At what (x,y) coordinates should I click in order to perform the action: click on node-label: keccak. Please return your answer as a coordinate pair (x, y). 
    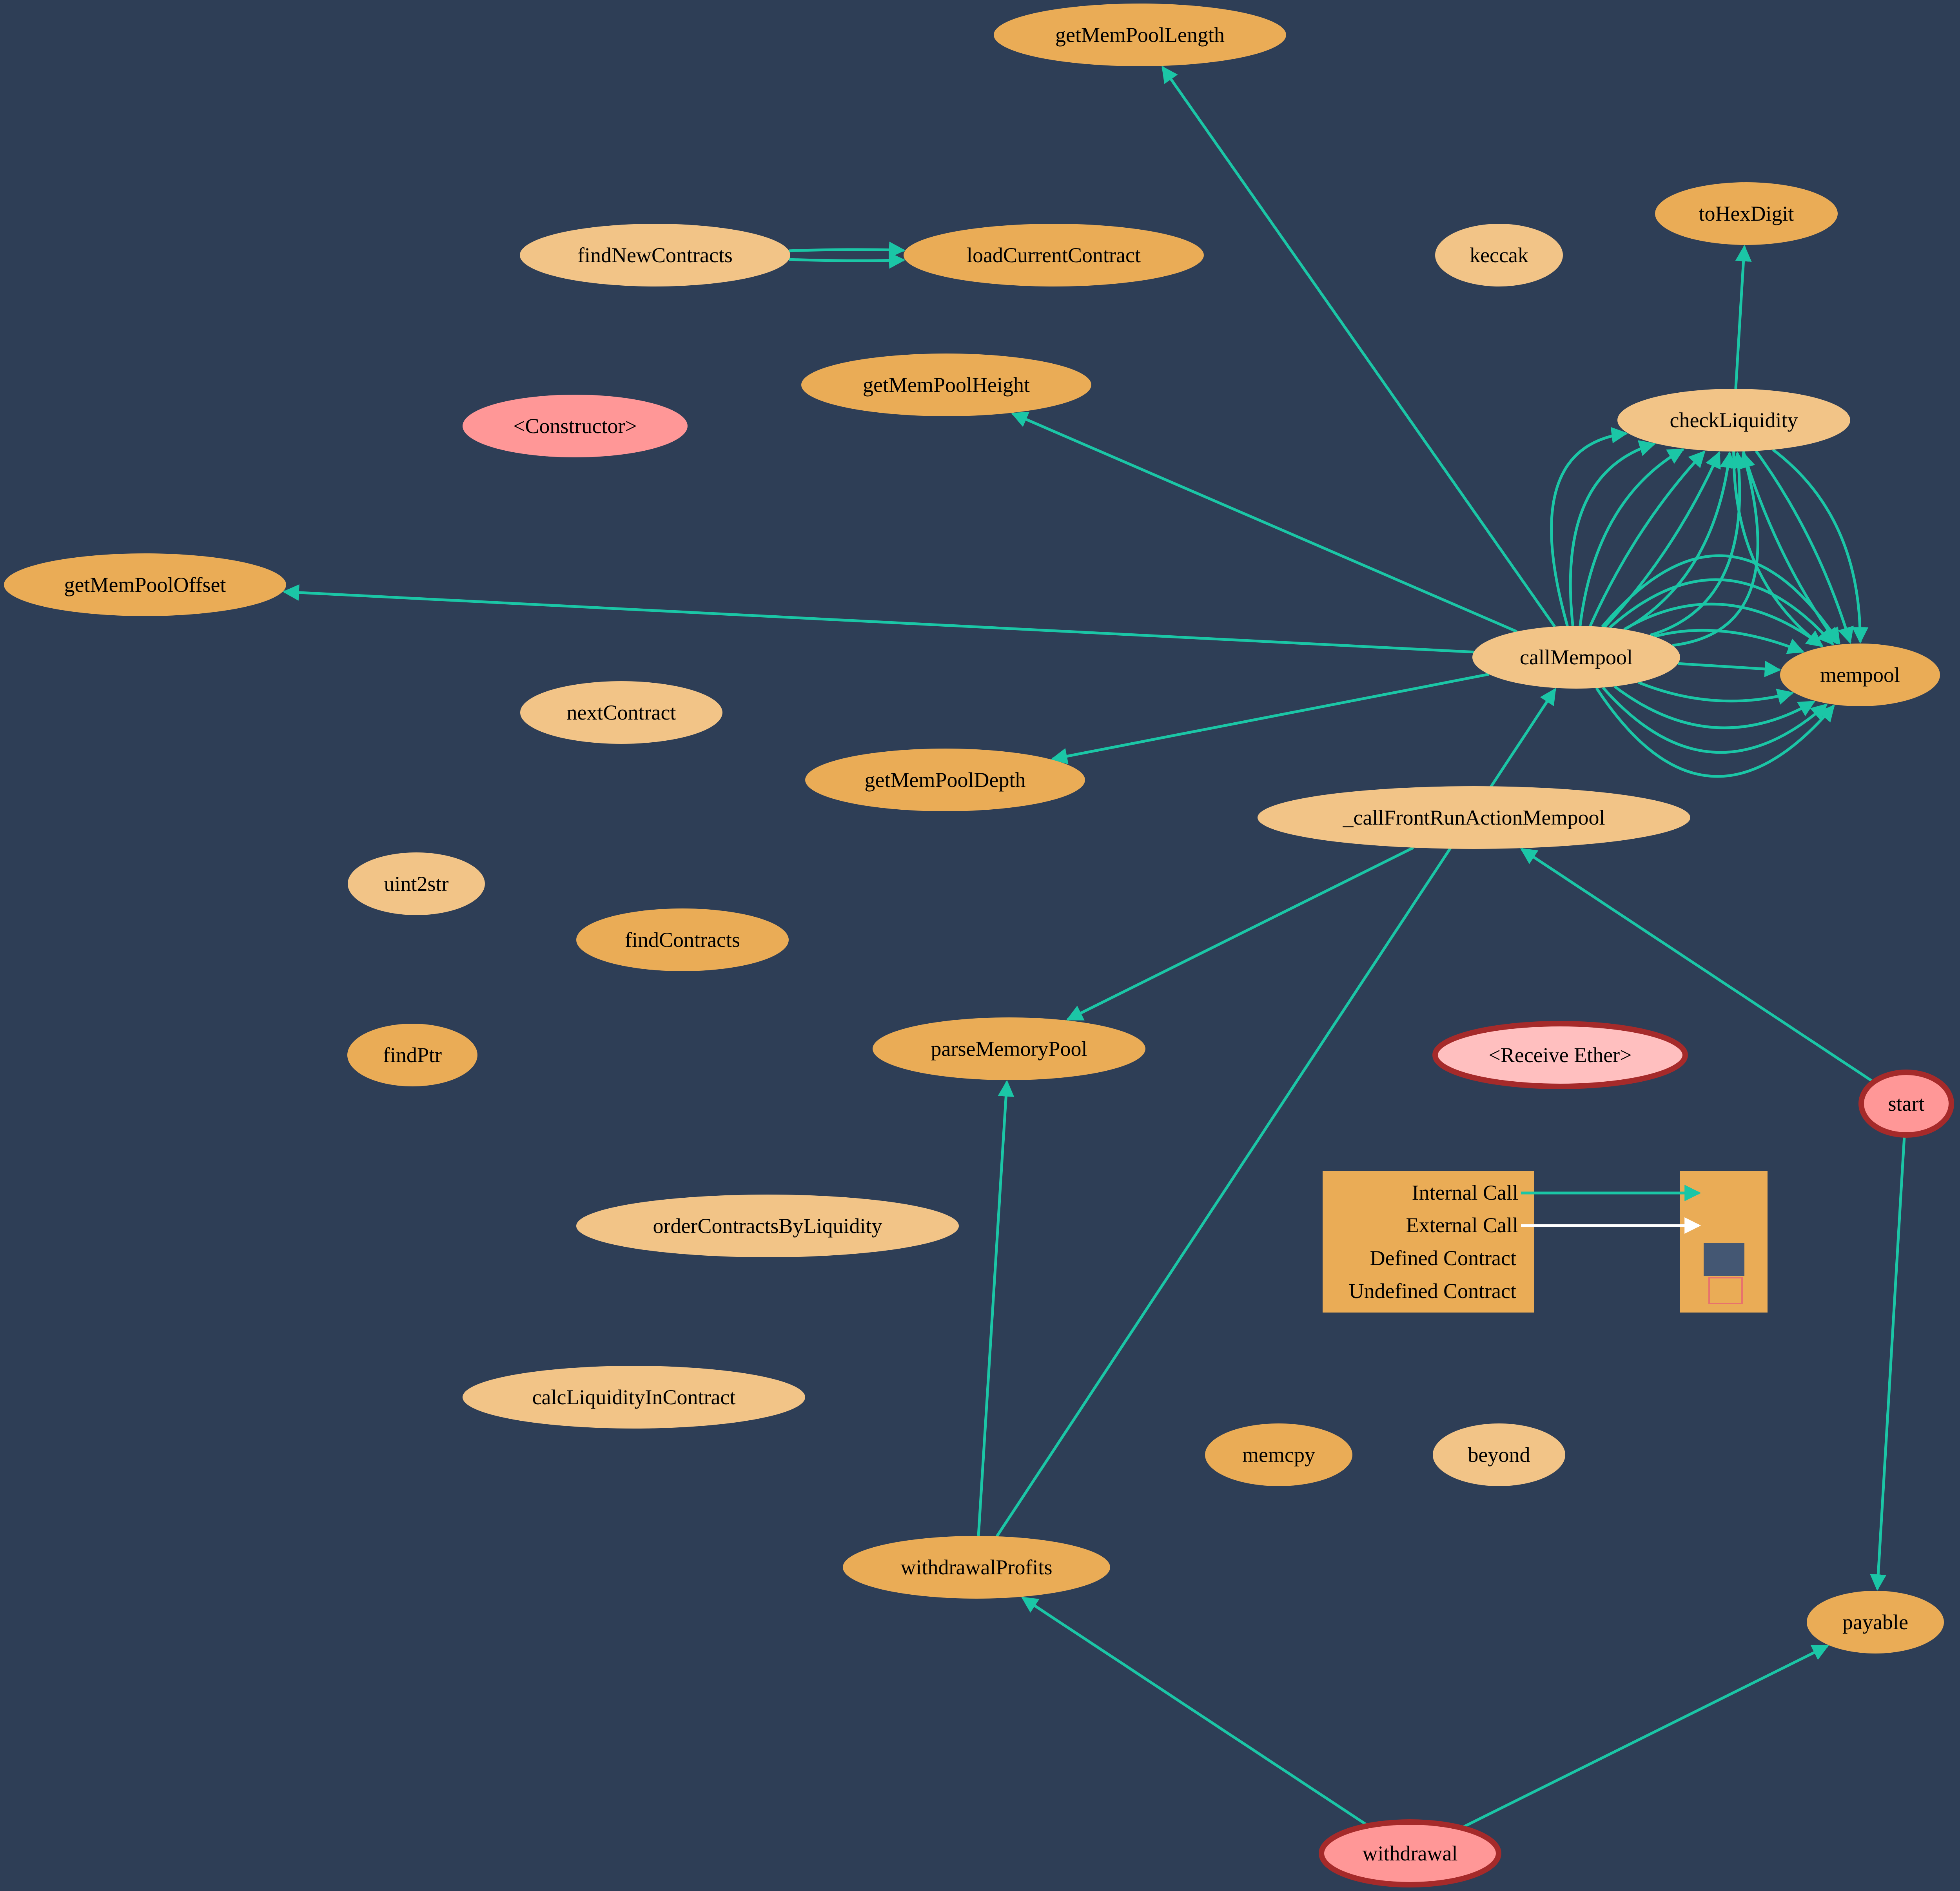
    Looking at the image, I should click on (1499, 255).